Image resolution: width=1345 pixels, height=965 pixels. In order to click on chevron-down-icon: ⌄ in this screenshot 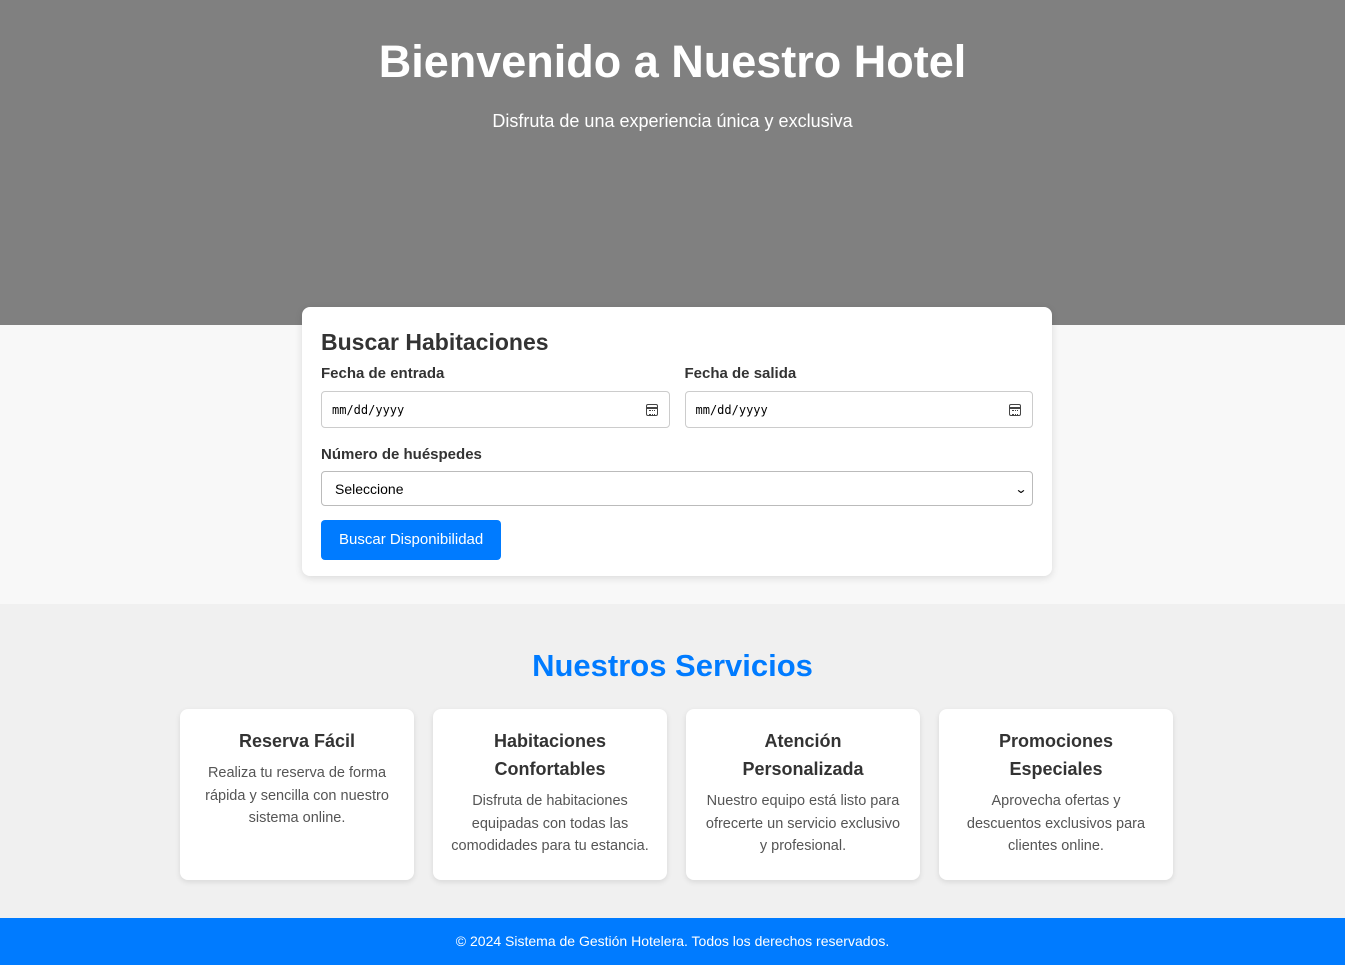, I will do `click(1021, 489)`.